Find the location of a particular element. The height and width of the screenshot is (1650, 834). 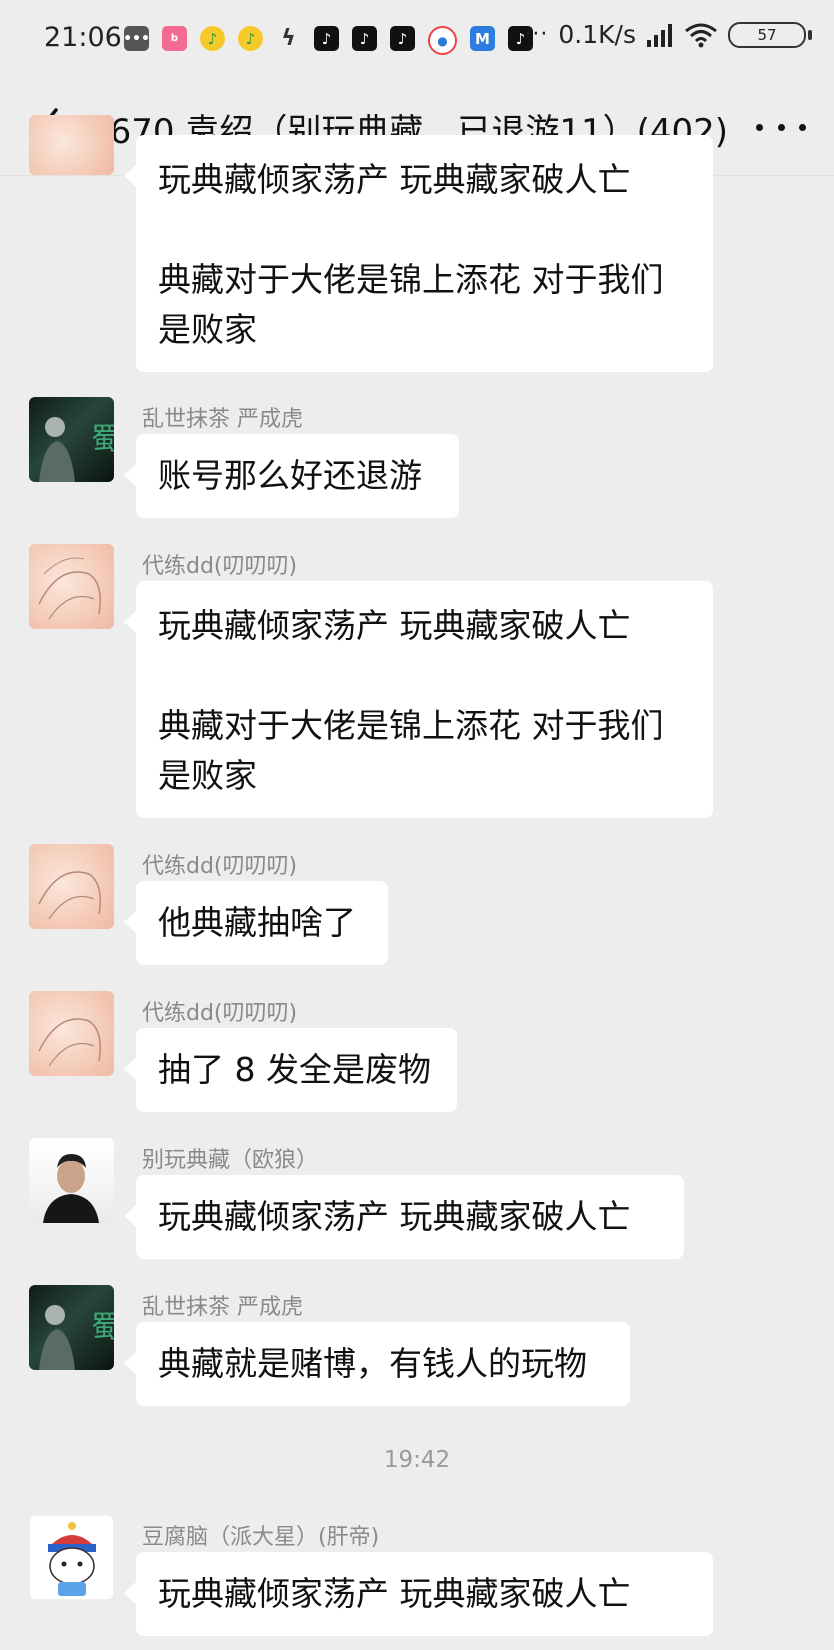

message-timestamp: 19:42 is located at coordinates (417, 1460).